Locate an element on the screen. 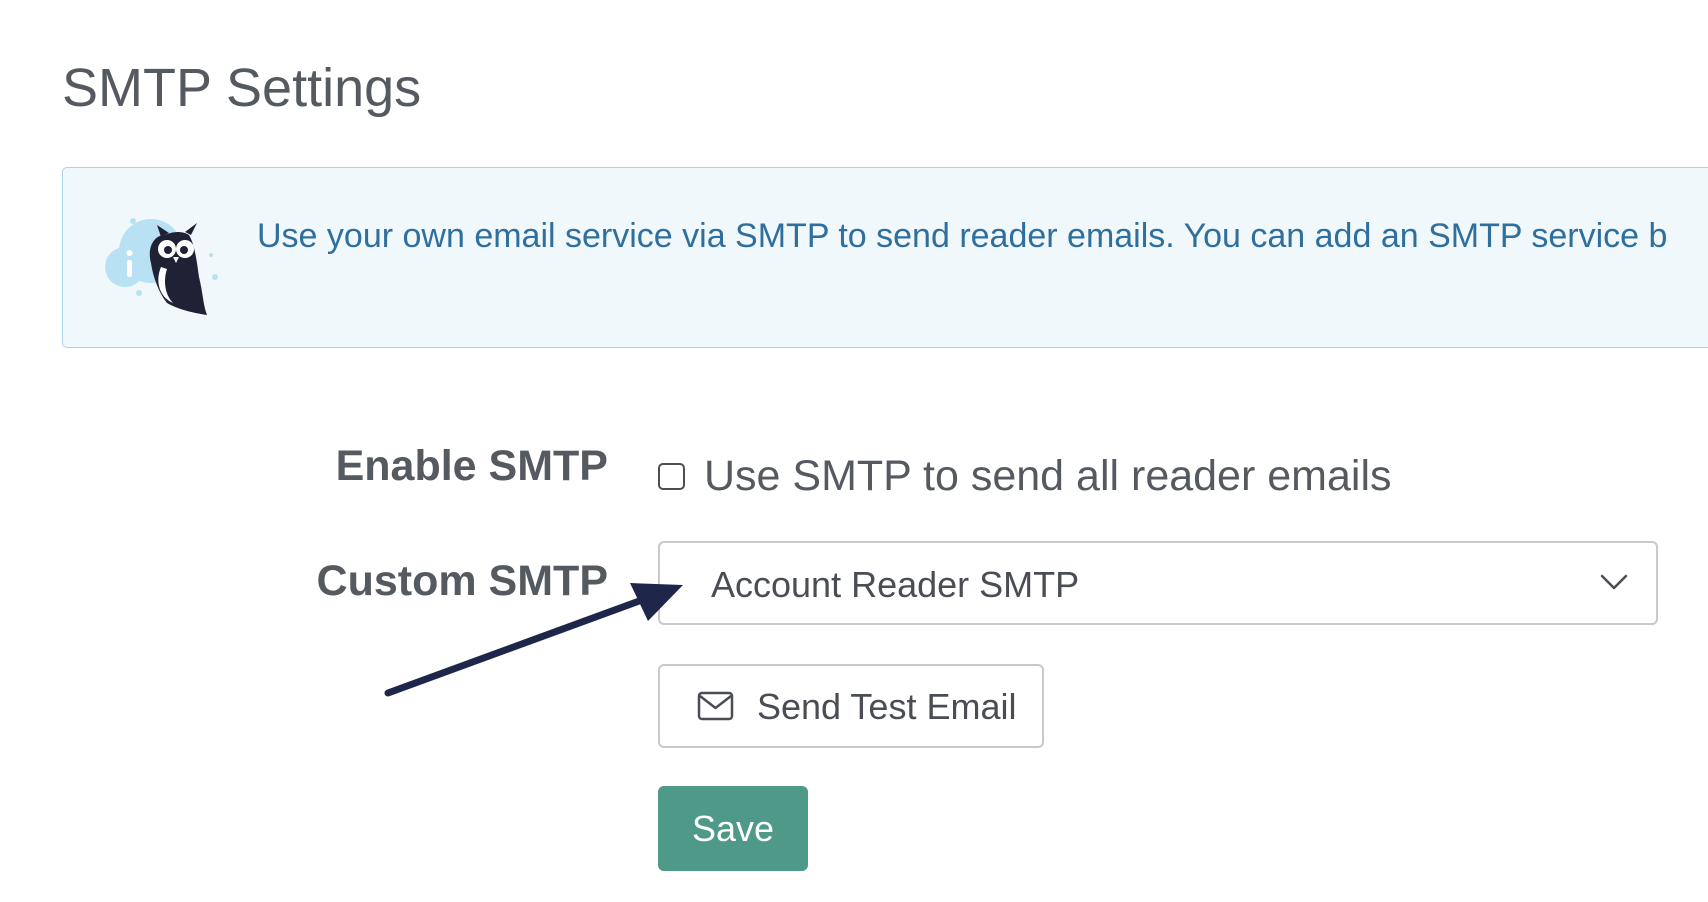  enable-smtp-toggle: Use SMTP to send all reader emails is located at coordinates (1025, 476).